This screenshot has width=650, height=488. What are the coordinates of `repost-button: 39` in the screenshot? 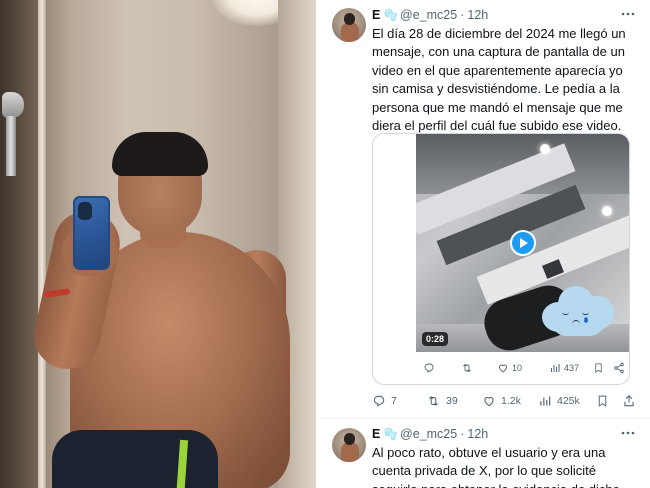 It's located at (442, 401).